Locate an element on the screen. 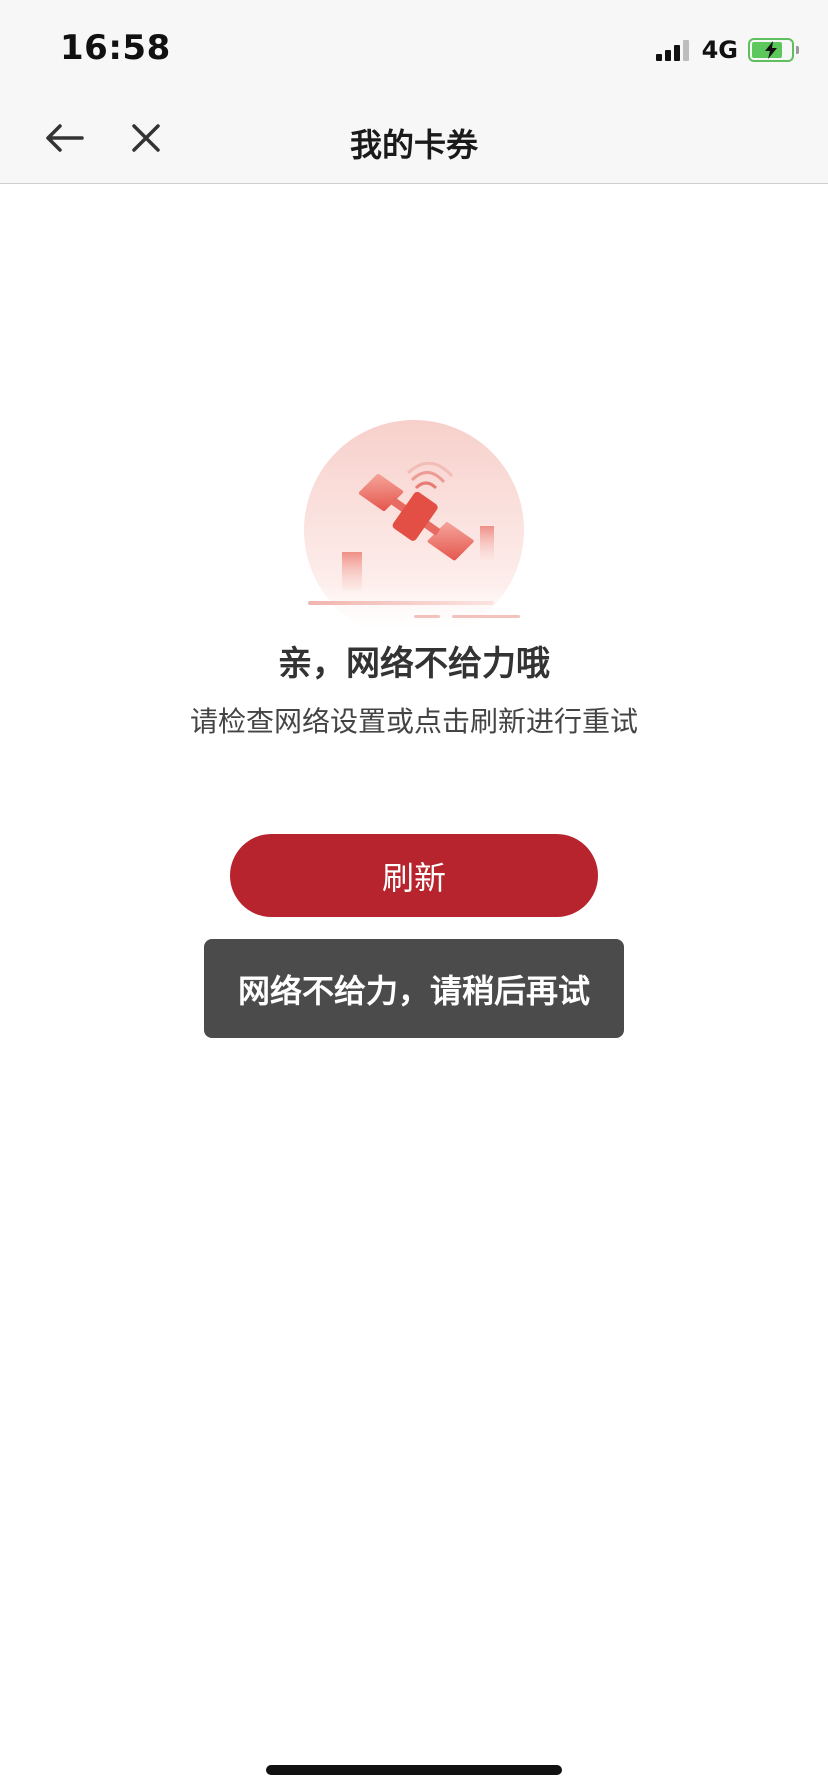 The width and height of the screenshot is (828, 1792). nav-bar: 我的卡券 is located at coordinates (414, 138).